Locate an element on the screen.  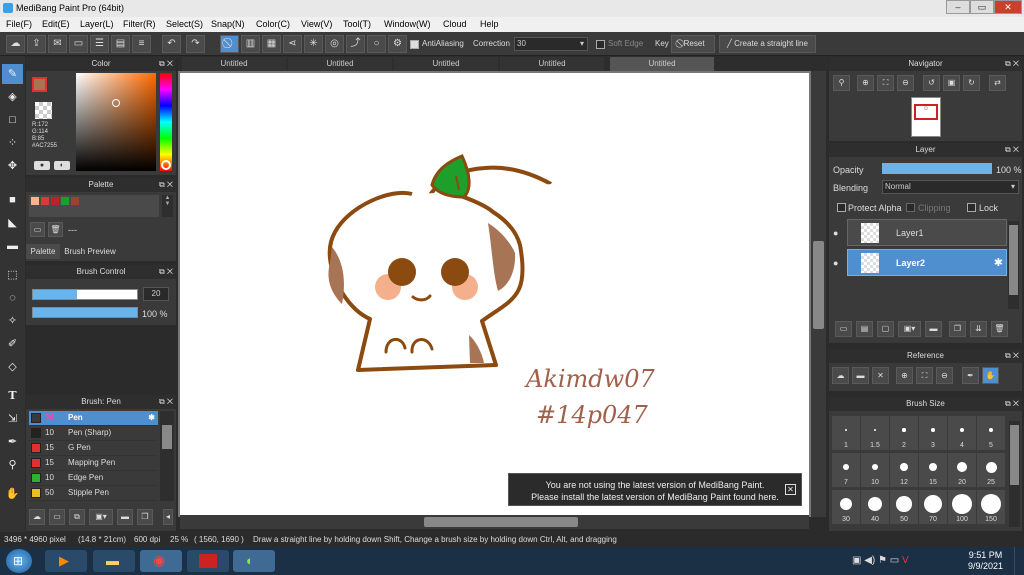
brush-size-option: 50 is located at coordinates (904, 507).